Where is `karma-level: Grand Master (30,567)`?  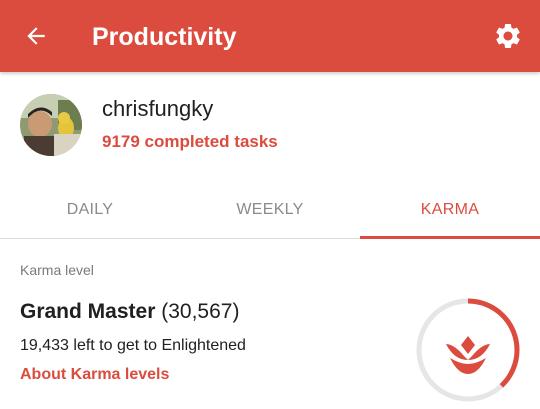
karma-level: Grand Master (30,567) is located at coordinates (129, 312).